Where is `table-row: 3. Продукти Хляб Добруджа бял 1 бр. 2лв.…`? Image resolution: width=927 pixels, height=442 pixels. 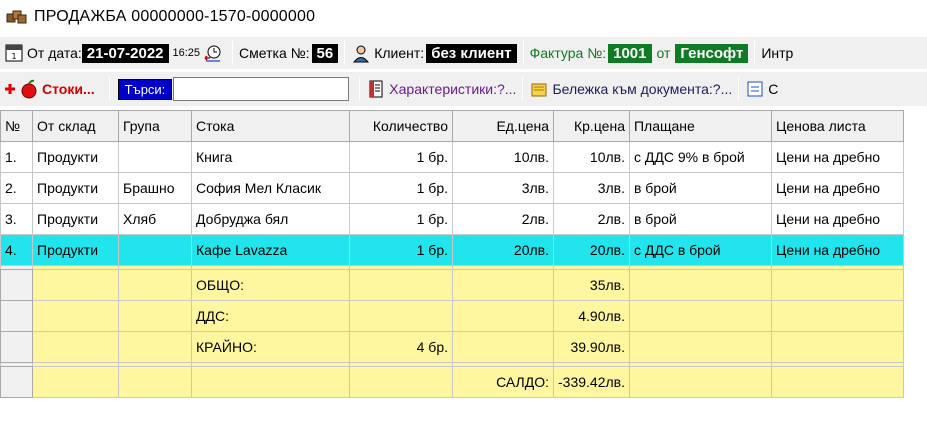 table-row: 3. Продукти Хляб Добруджа бял 1 бр. 2лв.… is located at coordinates (452, 219).